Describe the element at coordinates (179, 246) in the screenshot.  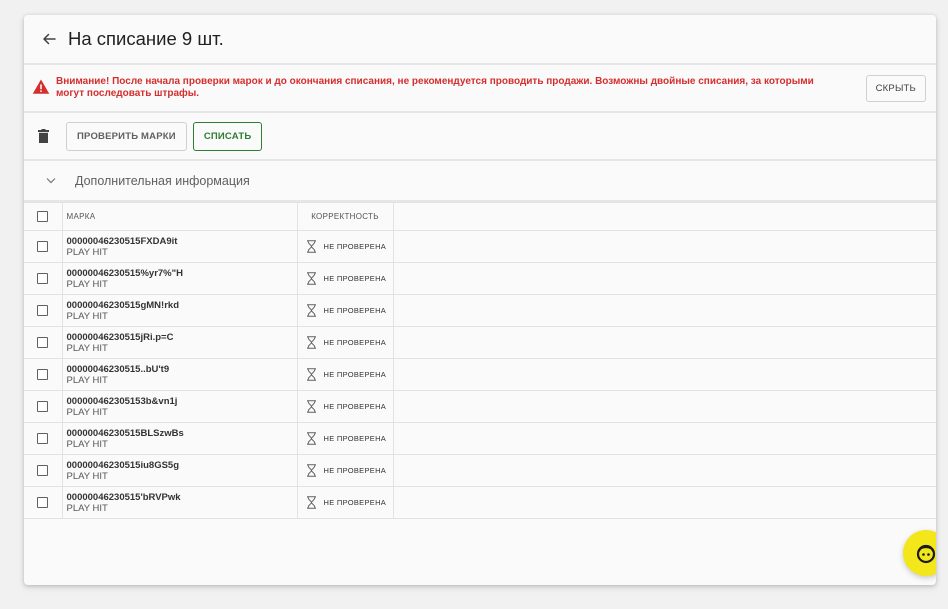
I see `mark-cell: 00000046230515FXDA9it PLAY HIT` at that location.